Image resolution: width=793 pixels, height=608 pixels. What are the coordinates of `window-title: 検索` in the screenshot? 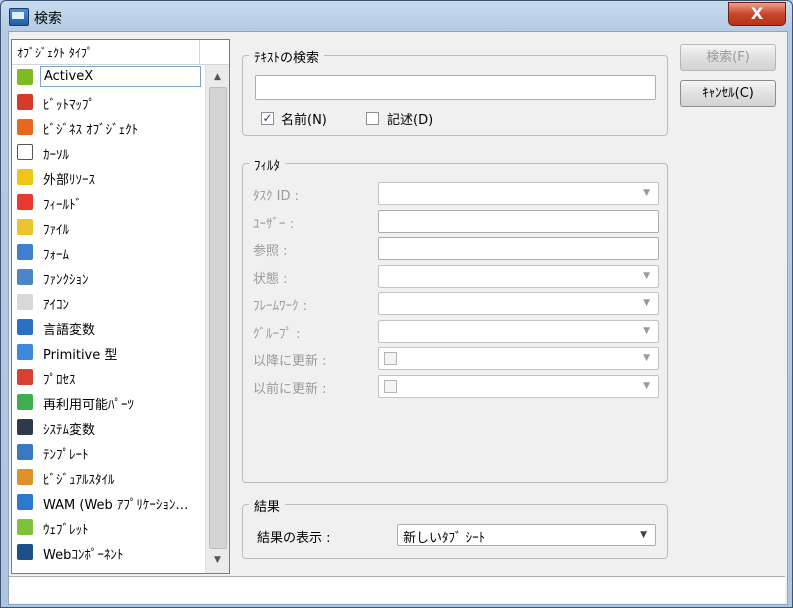 It's located at (48, 19).